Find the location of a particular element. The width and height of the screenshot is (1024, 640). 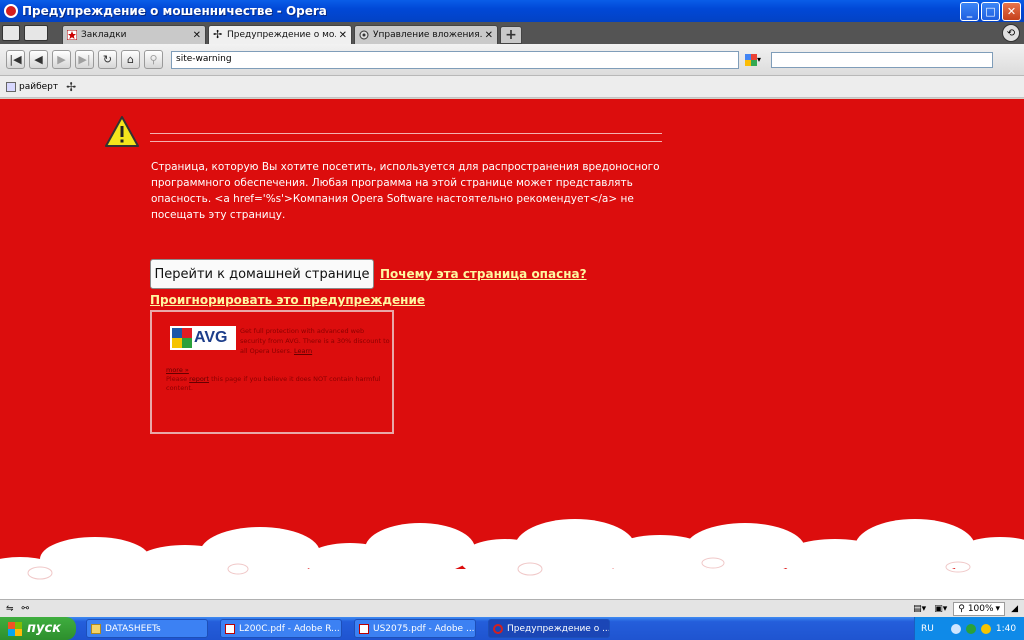

view-mode-icon: ▤▾ is located at coordinates (919, 609).